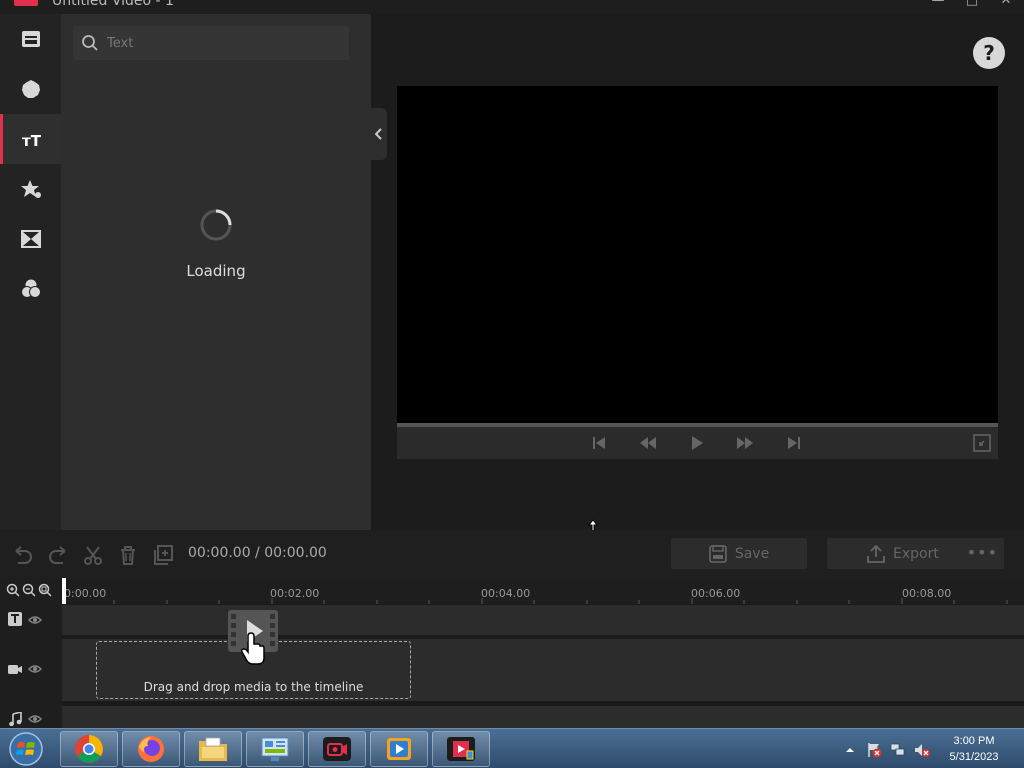  Describe the element at coordinates (938, 4) in the screenshot. I see `minimize-icon: —` at that location.